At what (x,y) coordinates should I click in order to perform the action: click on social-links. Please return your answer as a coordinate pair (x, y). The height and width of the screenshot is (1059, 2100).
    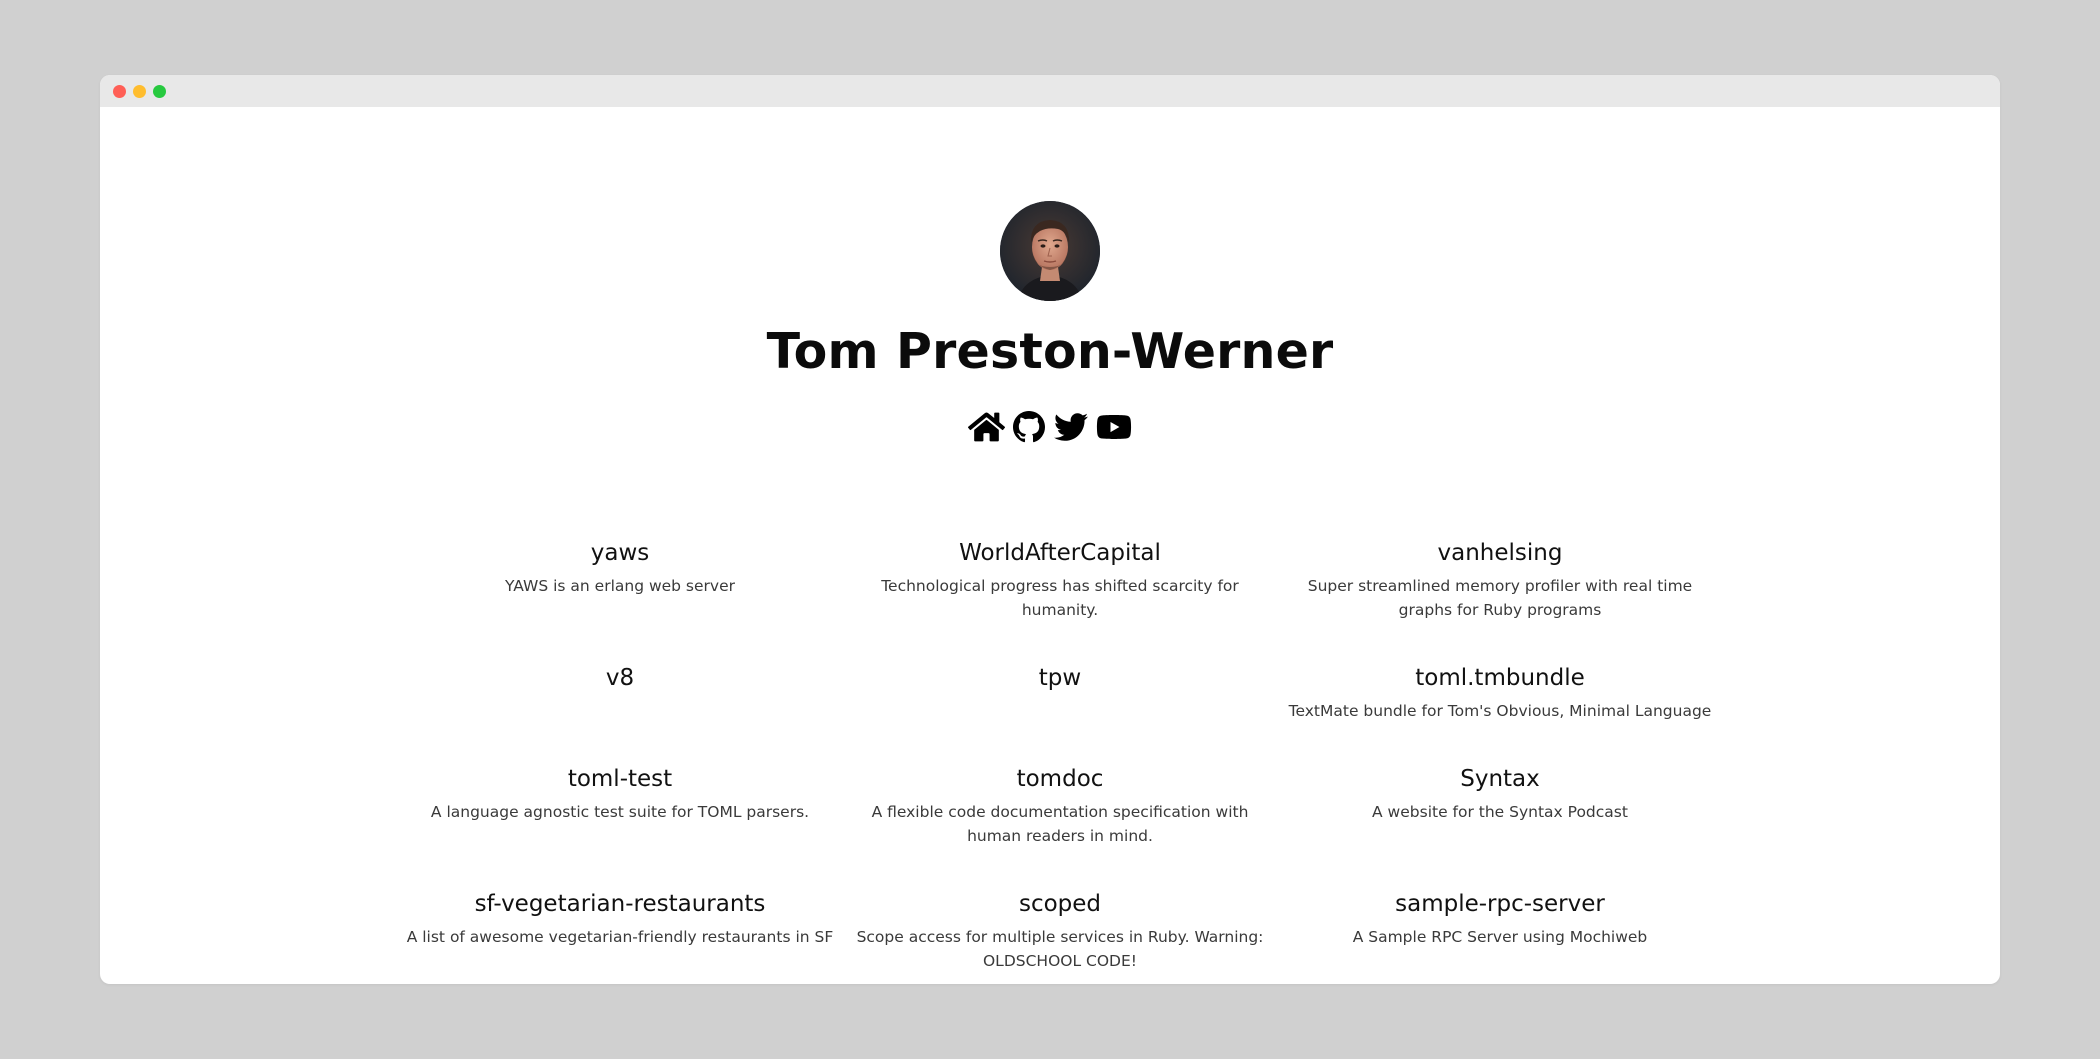
    Looking at the image, I should click on (1050, 427).